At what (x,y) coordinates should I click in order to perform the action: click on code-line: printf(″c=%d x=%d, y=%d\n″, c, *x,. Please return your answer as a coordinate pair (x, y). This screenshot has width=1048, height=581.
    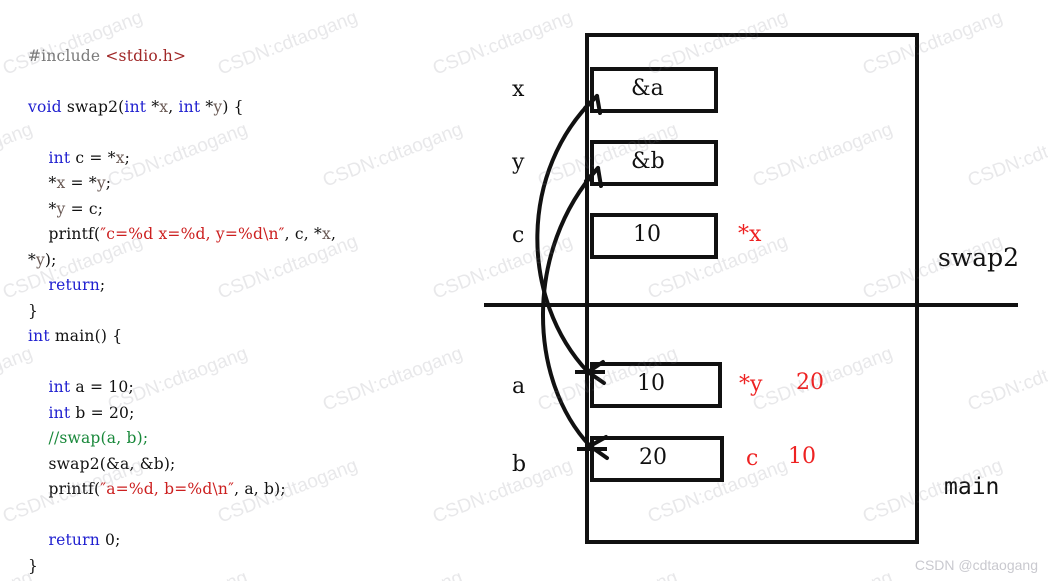
    Looking at the image, I should click on (253, 235).